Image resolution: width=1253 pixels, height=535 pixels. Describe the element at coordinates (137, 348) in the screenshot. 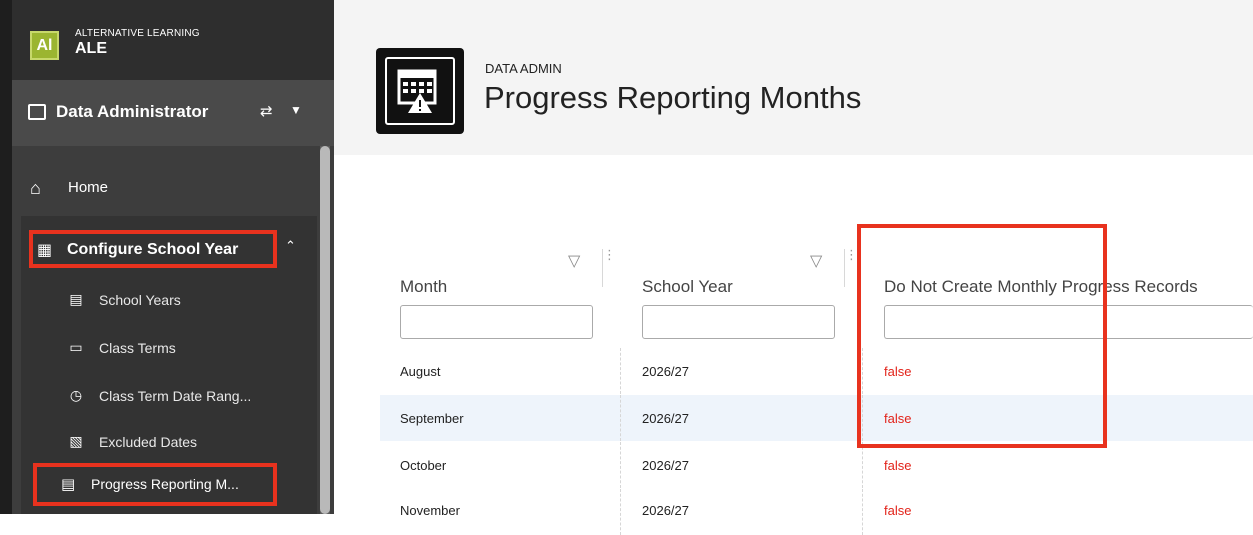

I see `sidebar-item-label: Class Terms` at that location.